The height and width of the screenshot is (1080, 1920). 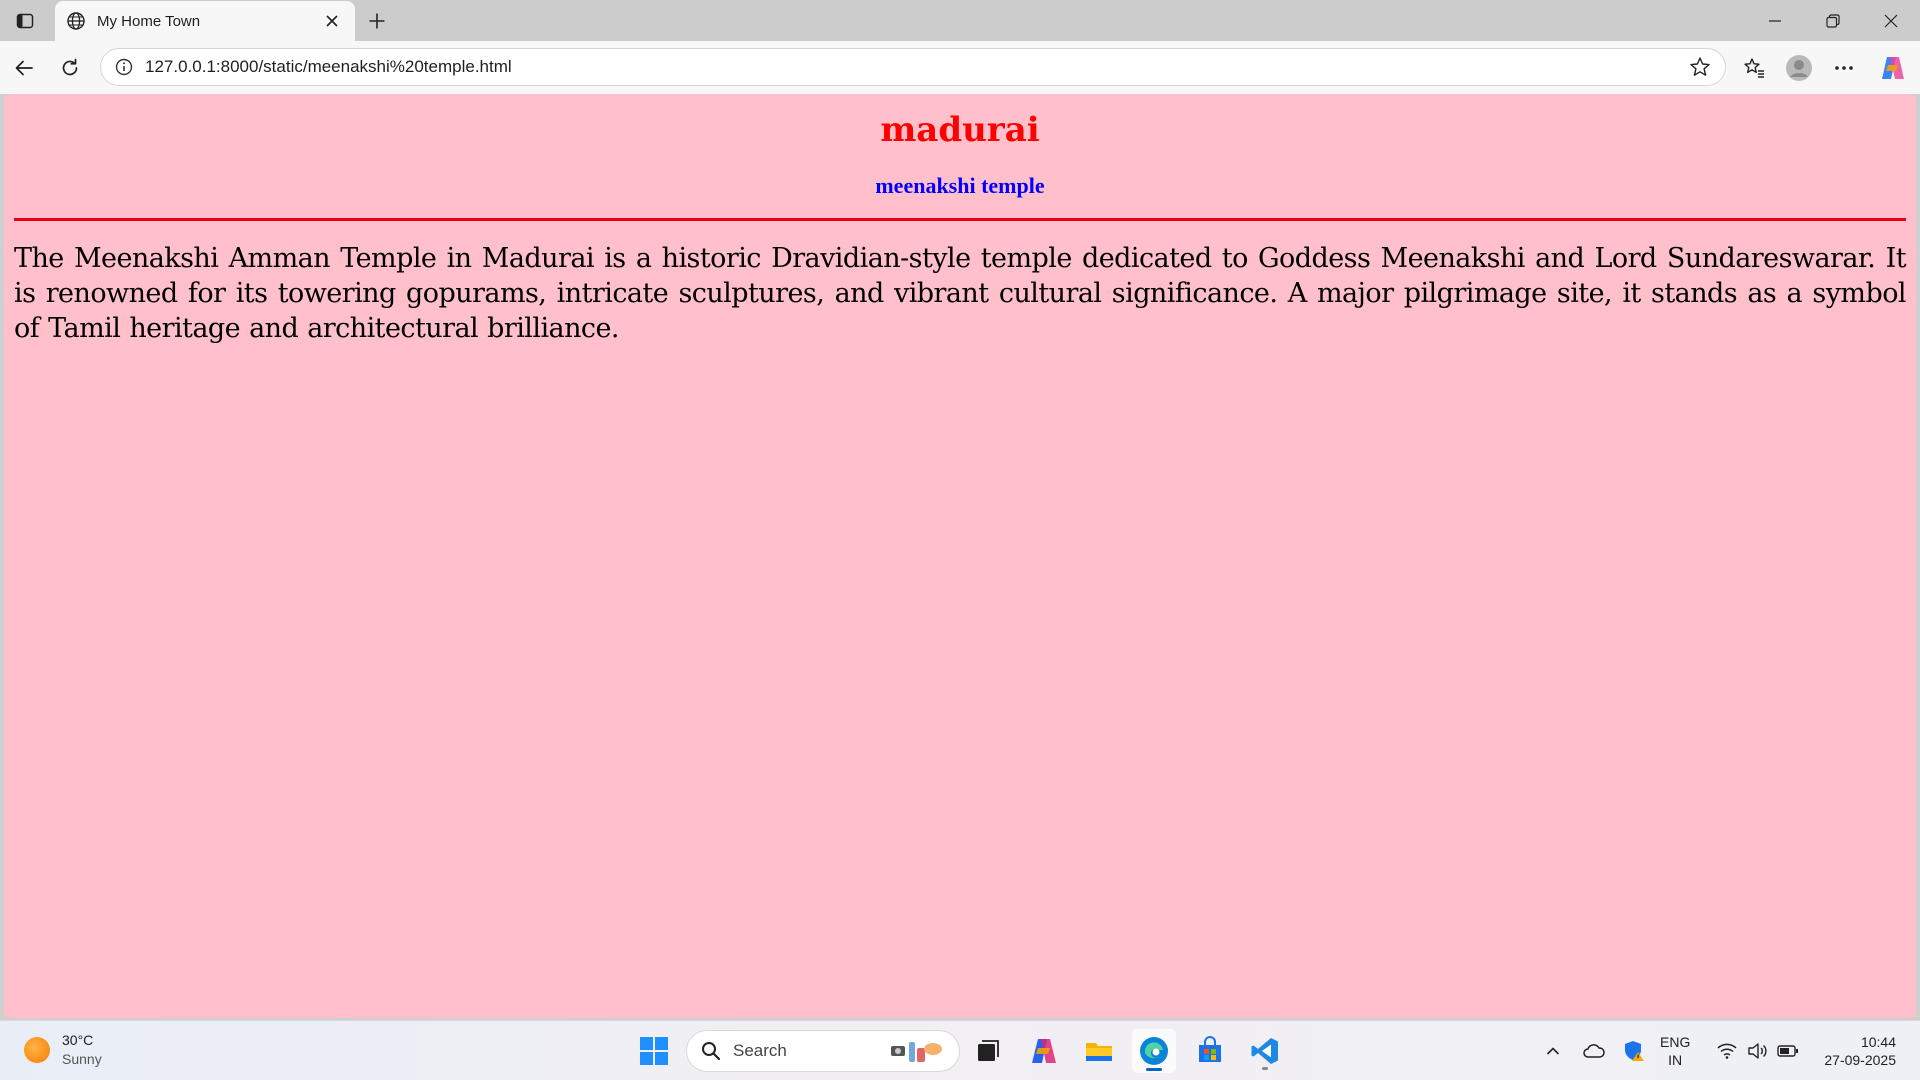 I want to click on network-button, so click(x=1727, y=1051).